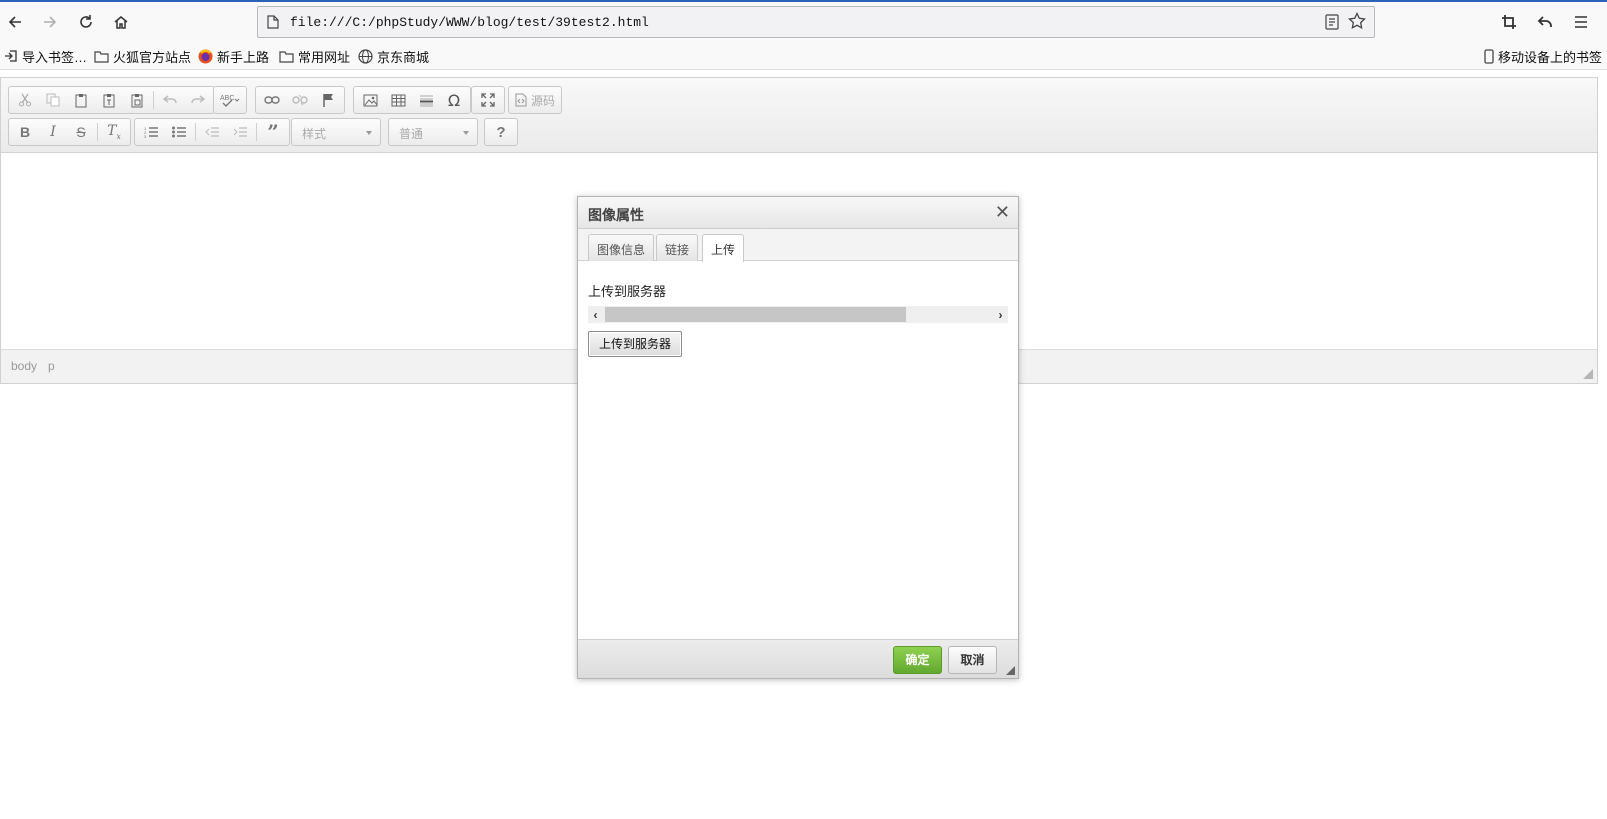 This screenshot has height=819, width=1607. Describe the element at coordinates (616, 215) in the screenshot. I see `dialog-title: 图像属性` at that location.